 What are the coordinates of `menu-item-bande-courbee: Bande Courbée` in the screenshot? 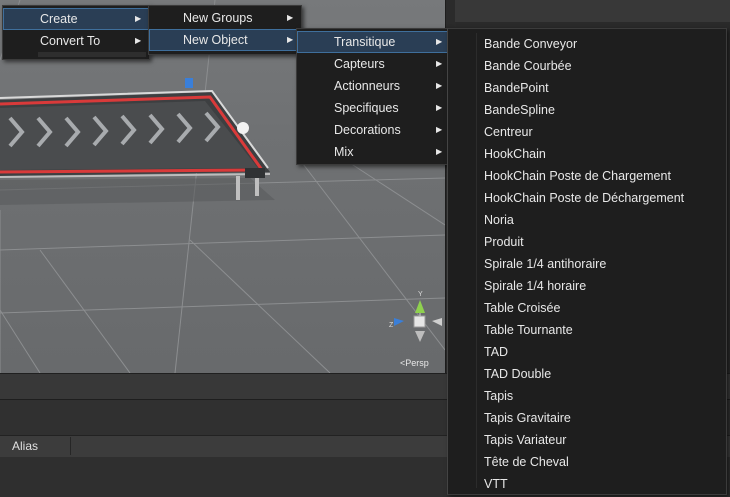 It's located at (587, 66).